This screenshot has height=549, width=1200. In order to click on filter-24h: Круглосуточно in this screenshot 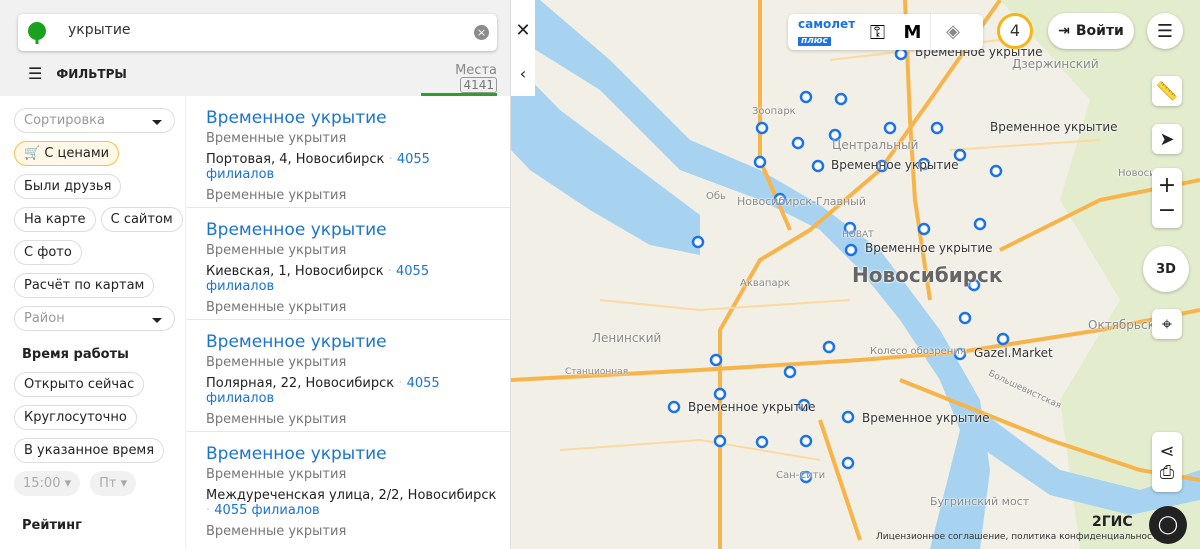, I will do `click(75, 417)`.